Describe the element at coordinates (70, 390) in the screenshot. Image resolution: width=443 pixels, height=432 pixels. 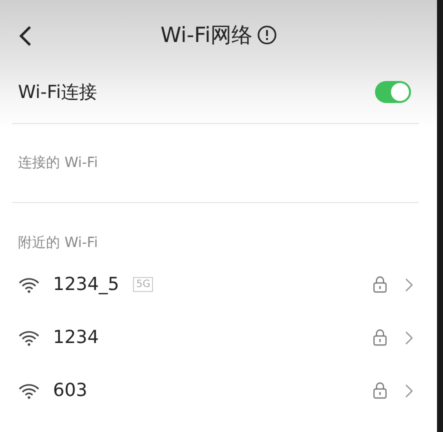
I see `network-name: 603` at that location.